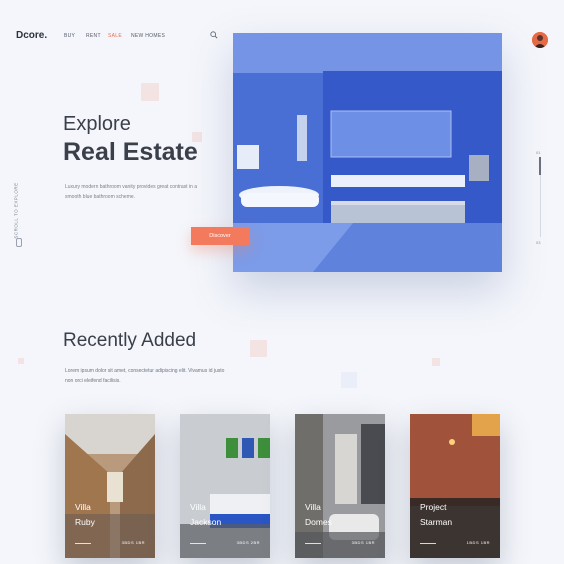 This screenshot has height=564, width=564. Describe the element at coordinates (225, 543) in the screenshot. I see `card-footer: 3BDS 2BR` at that location.